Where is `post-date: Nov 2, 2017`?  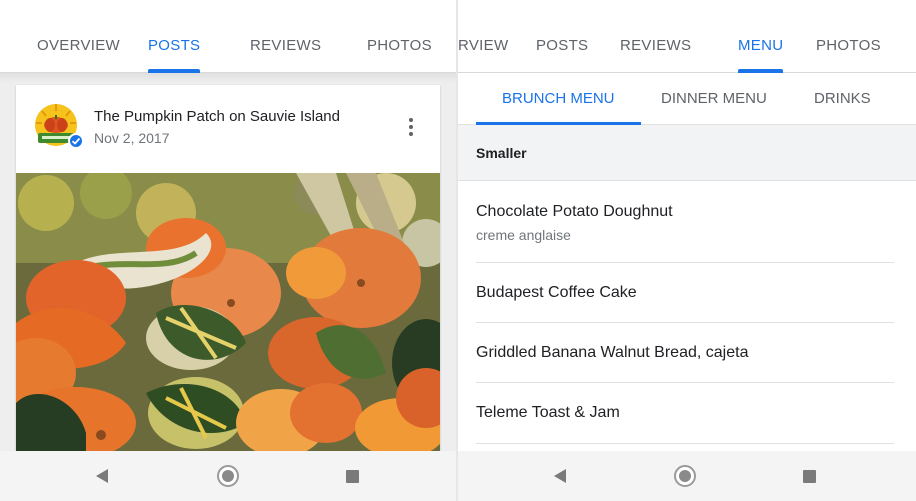
post-date: Nov 2, 2017 is located at coordinates (132, 138).